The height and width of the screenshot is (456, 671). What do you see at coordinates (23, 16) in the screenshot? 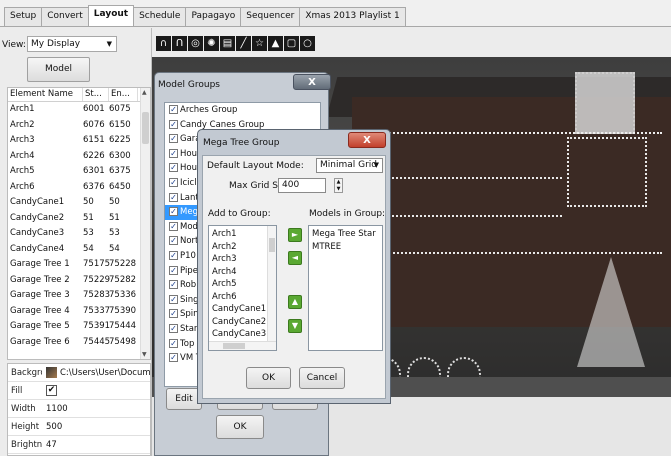
I see `tab-setup: Setup` at bounding box center [23, 16].